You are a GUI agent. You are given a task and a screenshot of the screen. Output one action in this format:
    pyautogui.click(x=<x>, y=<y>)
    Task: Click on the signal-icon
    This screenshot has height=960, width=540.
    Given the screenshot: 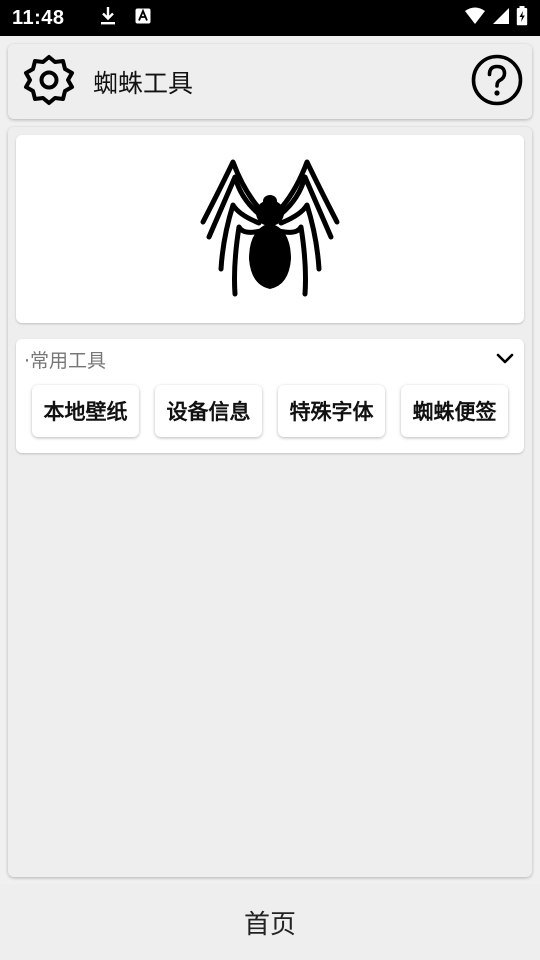 What is the action you would take?
    pyautogui.click(x=501, y=18)
    